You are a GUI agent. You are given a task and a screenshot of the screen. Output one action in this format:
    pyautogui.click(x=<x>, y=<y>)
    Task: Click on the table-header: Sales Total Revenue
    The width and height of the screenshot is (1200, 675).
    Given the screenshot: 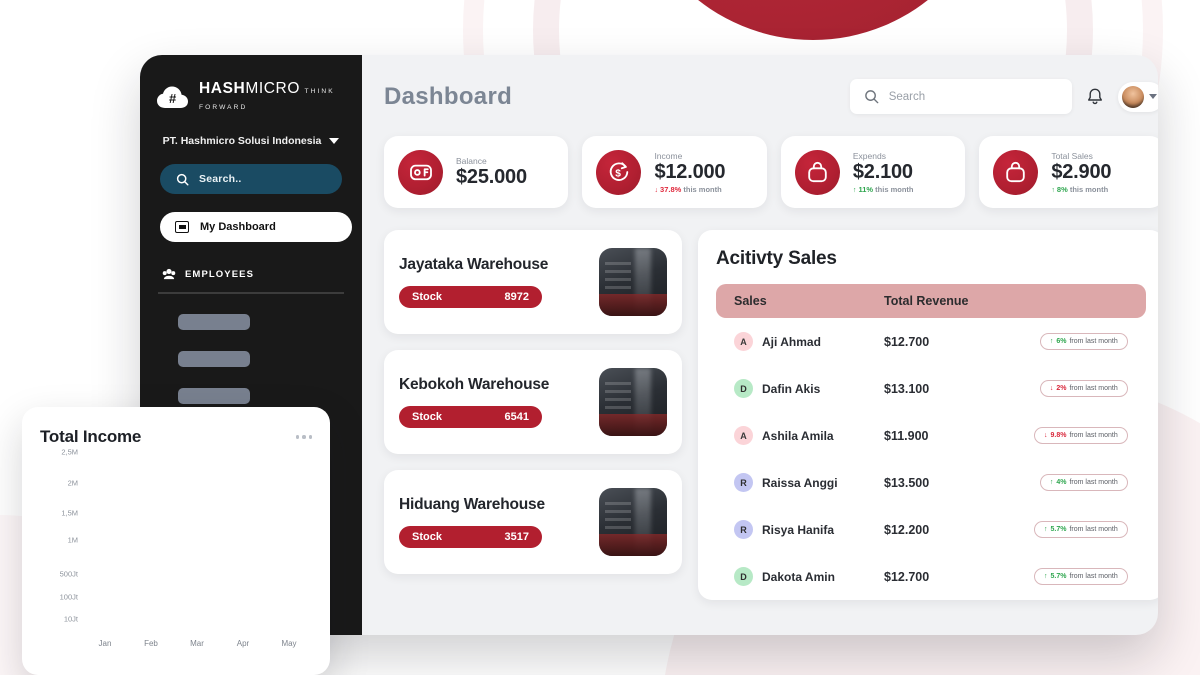 What is the action you would take?
    pyautogui.click(x=931, y=301)
    